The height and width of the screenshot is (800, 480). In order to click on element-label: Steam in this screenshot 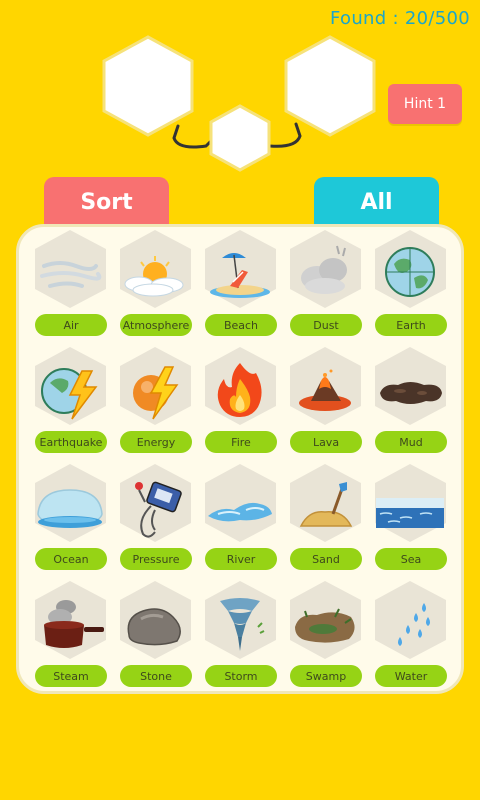, I will do `click(71, 676)`.